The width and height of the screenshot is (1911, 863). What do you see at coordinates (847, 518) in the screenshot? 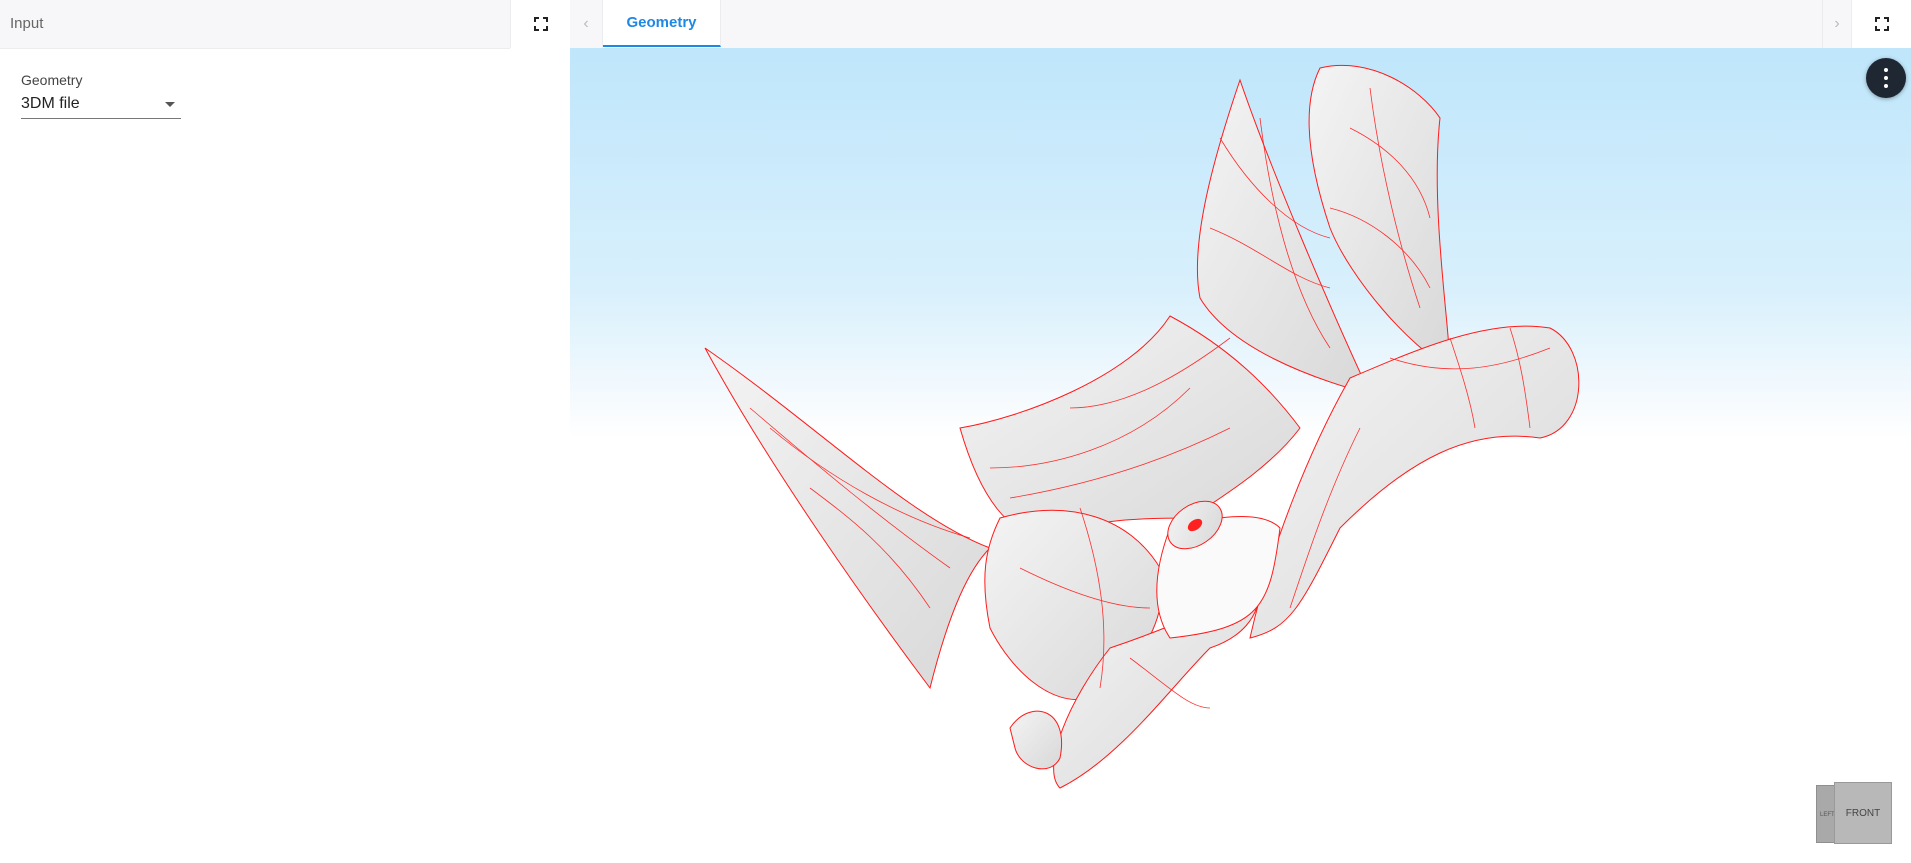
I see `horn-surface` at bounding box center [847, 518].